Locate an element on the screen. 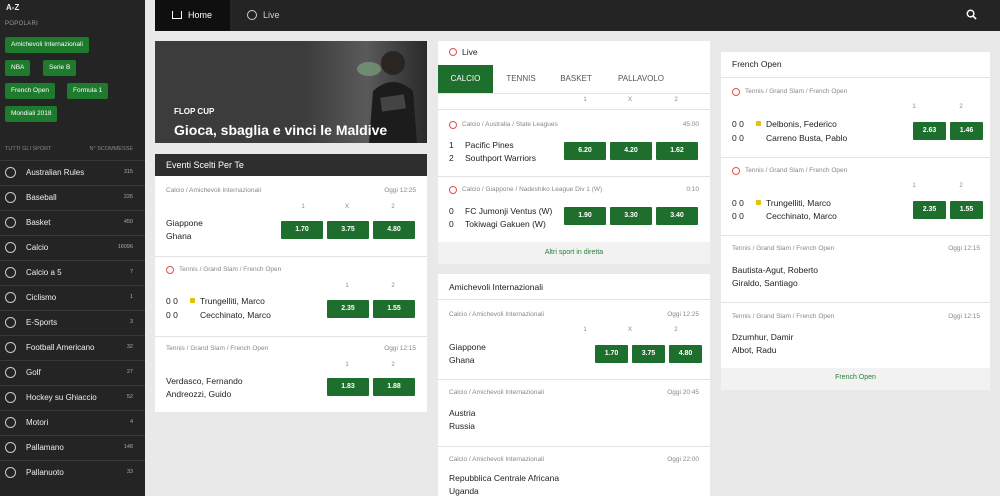  team-home: Bautista-Agut, Roberto is located at coordinates (775, 270).